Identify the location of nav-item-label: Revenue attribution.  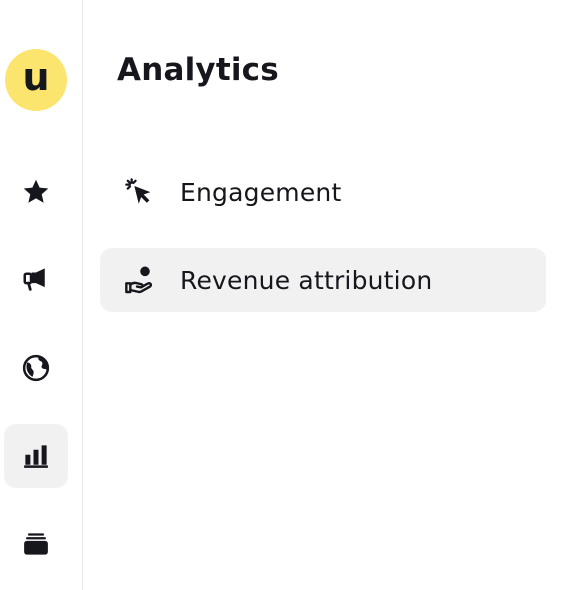
(306, 280).